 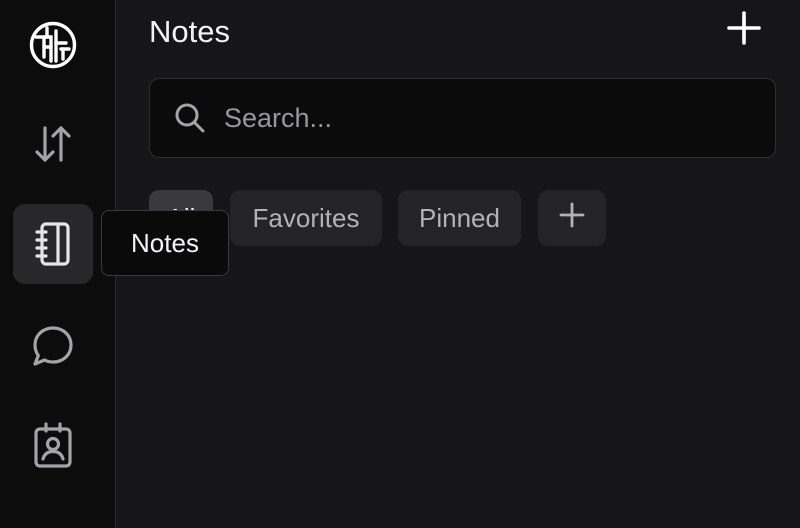 I want to click on contact-card-icon, so click(x=53, y=445).